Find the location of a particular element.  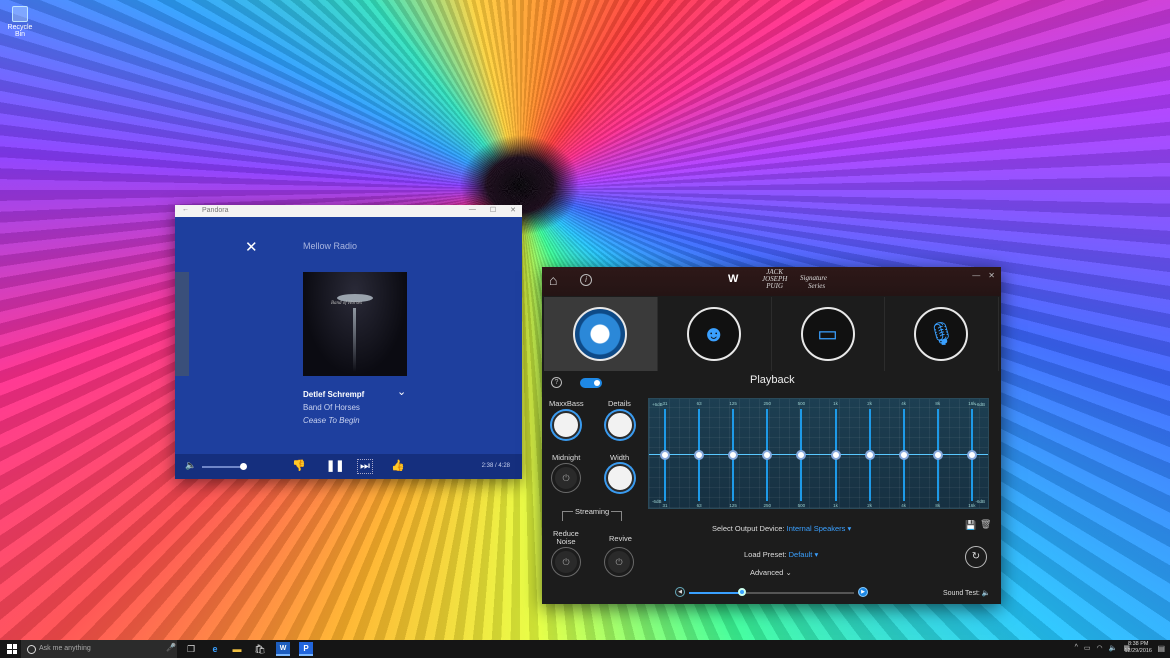

advanced-toggle: Advanced ⌄ is located at coordinates (771, 572).